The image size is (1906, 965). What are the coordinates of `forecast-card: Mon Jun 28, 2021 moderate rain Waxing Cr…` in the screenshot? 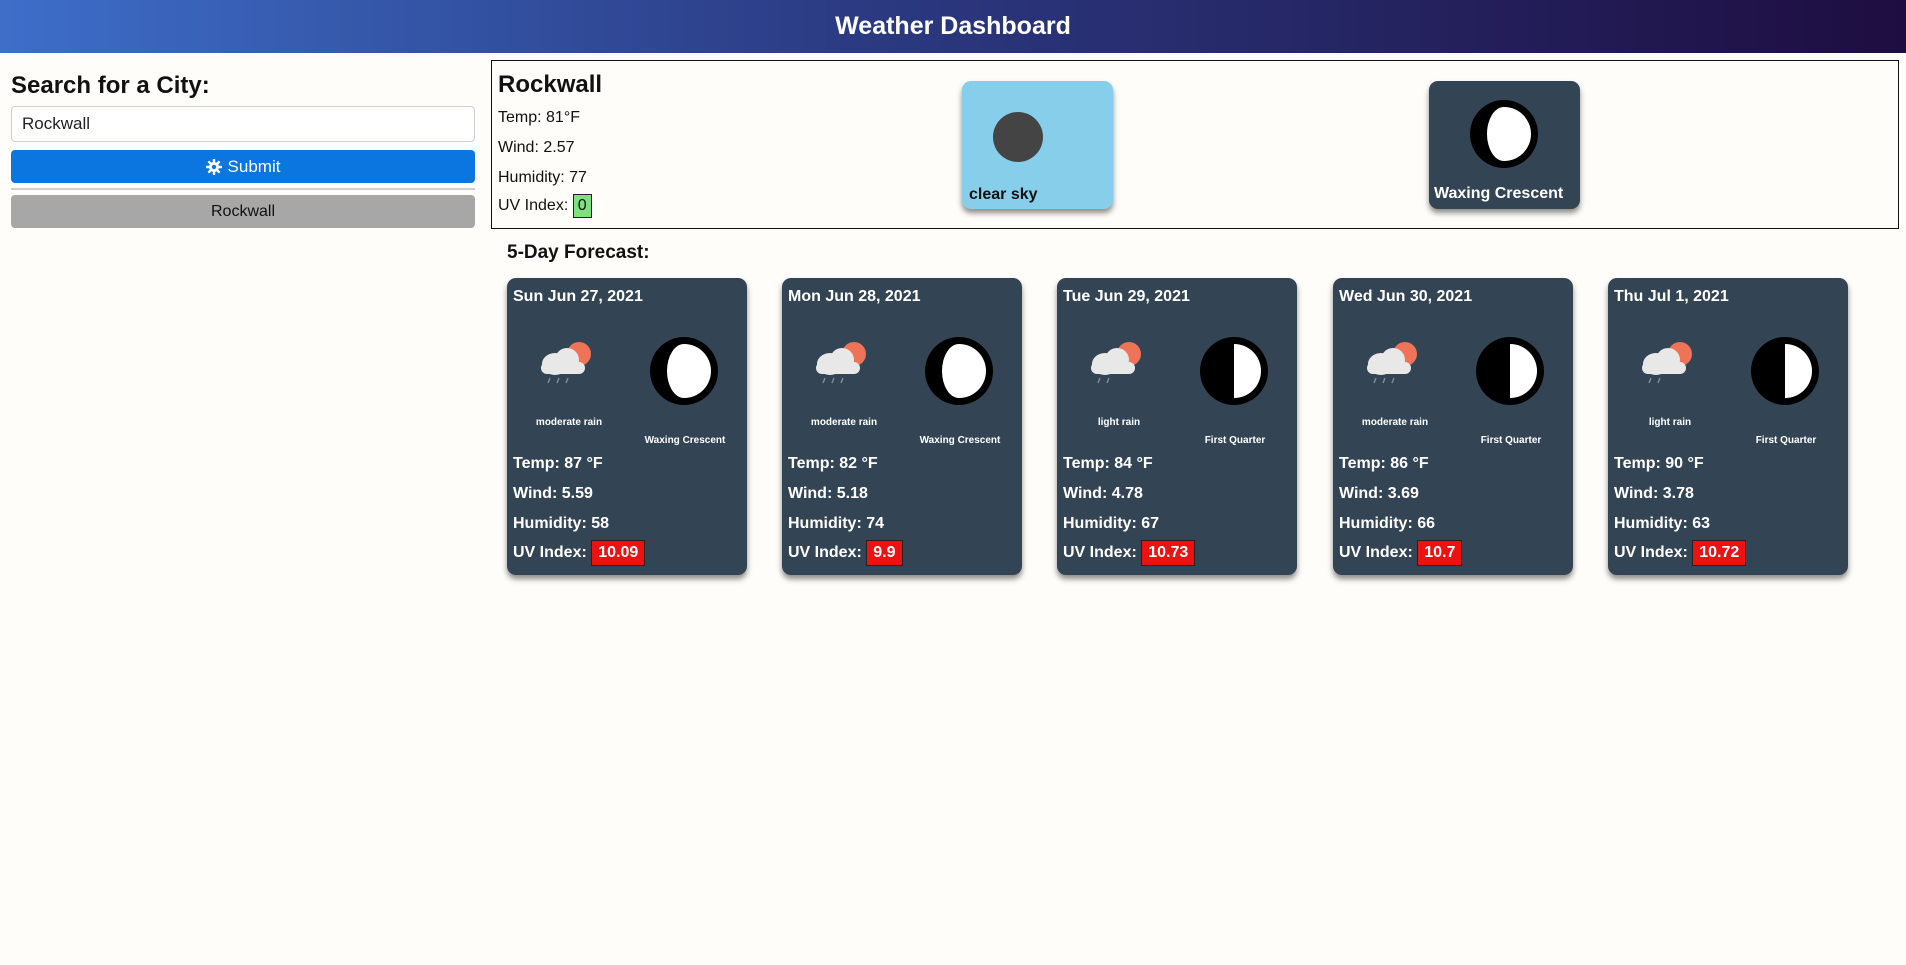 It's located at (902, 426).